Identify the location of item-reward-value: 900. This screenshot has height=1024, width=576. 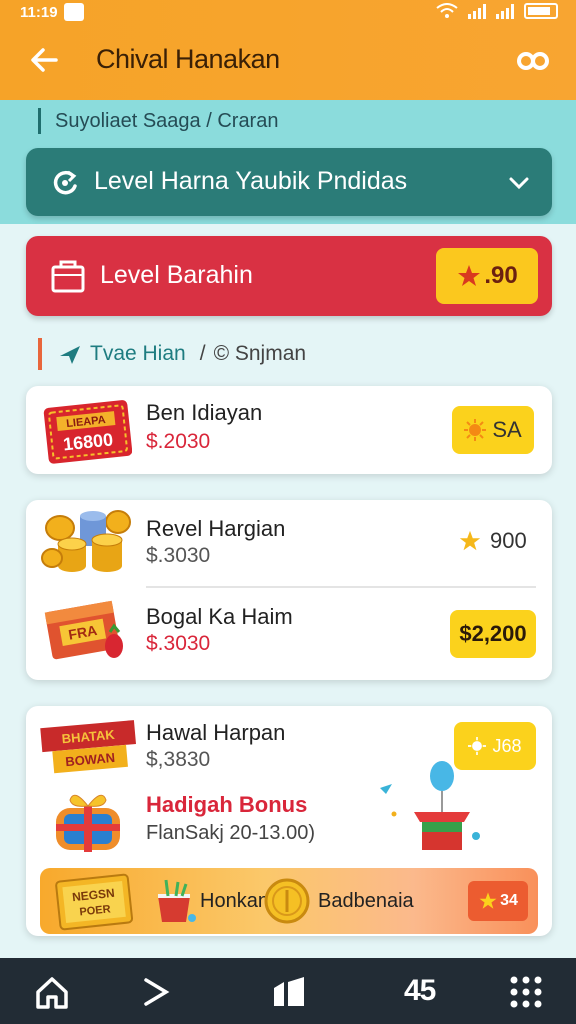
(508, 540).